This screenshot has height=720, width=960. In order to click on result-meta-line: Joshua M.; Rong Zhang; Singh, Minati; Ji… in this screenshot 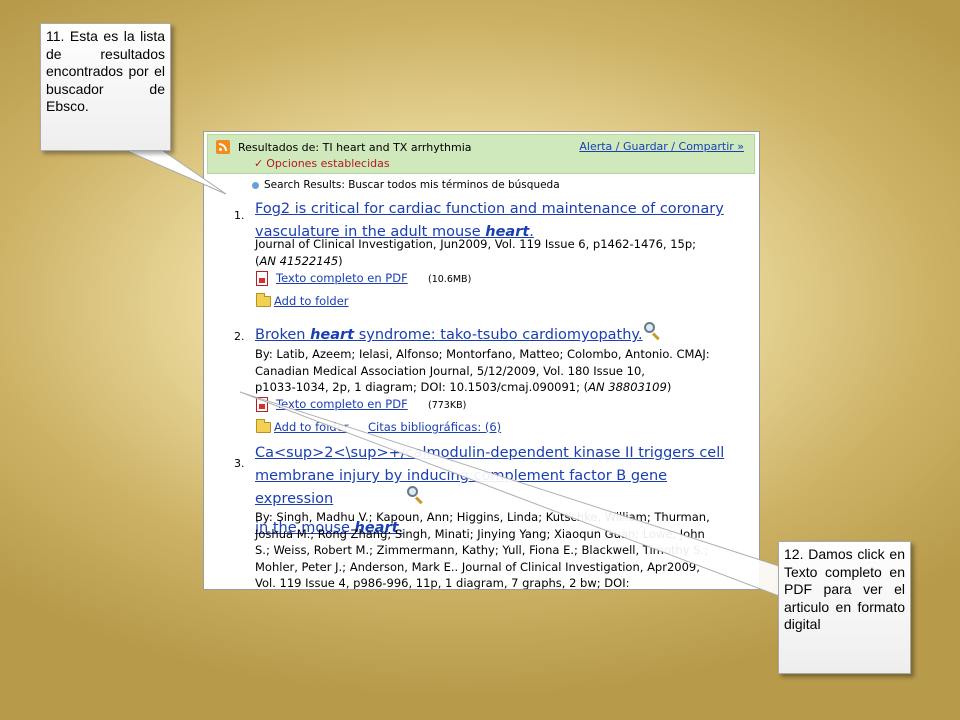, I will do `click(480, 533)`.